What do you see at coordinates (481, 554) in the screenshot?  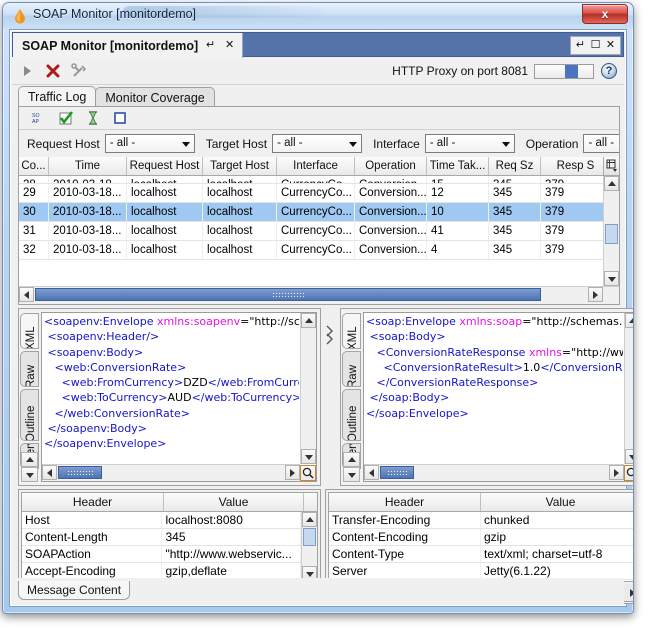 I see `header-row: Content-Type text/xml; charset=utf-8` at bounding box center [481, 554].